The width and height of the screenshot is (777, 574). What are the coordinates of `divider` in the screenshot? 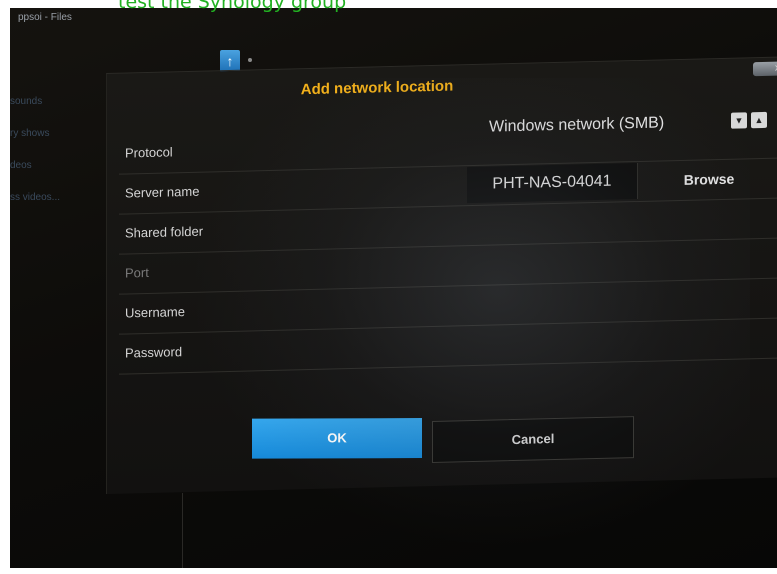 It's located at (182, 530).